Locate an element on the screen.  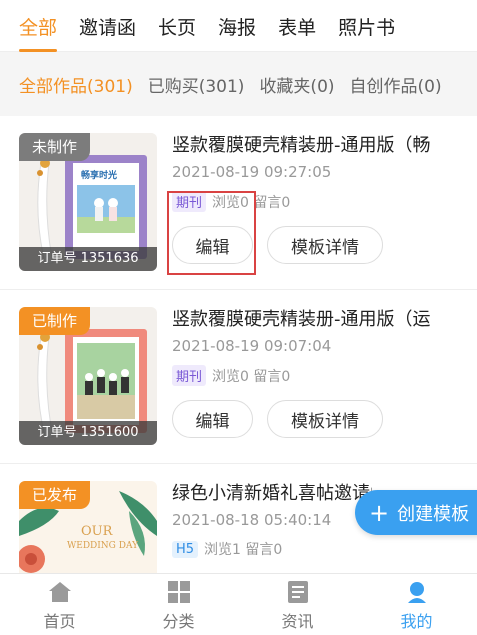
tab-poster: 海报 is located at coordinates (237, 26).